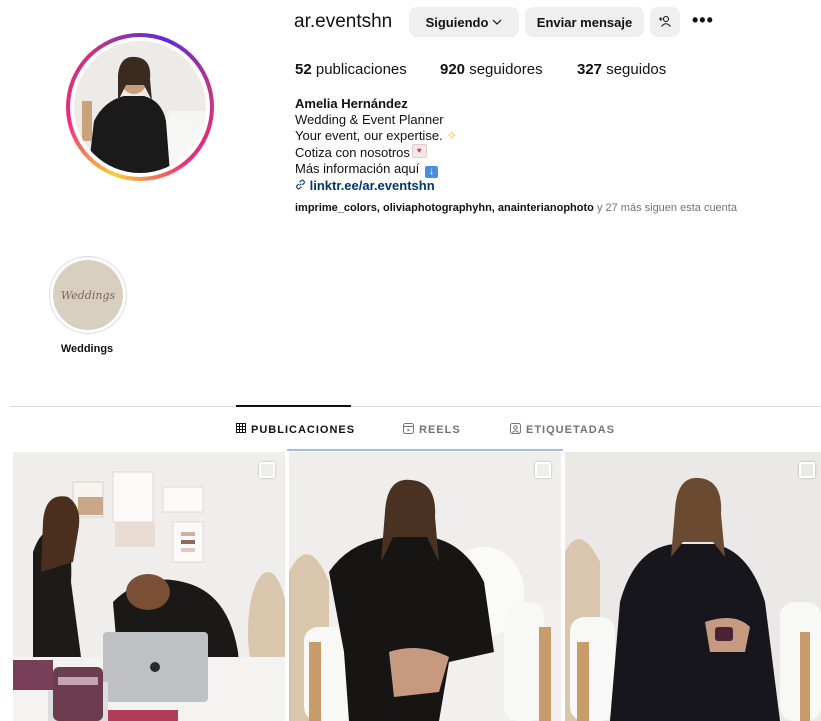 Image resolution: width=821 pixels, height=721 pixels. I want to click on add-person-icon, so click(665, 22).